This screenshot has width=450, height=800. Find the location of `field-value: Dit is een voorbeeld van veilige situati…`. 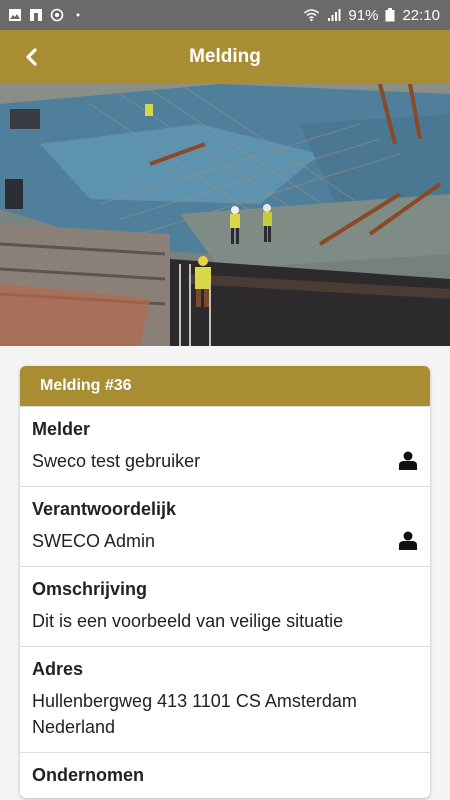

field-value: Dit is een voorbeeld van veilige situati… is located at coordinates (188, 621).